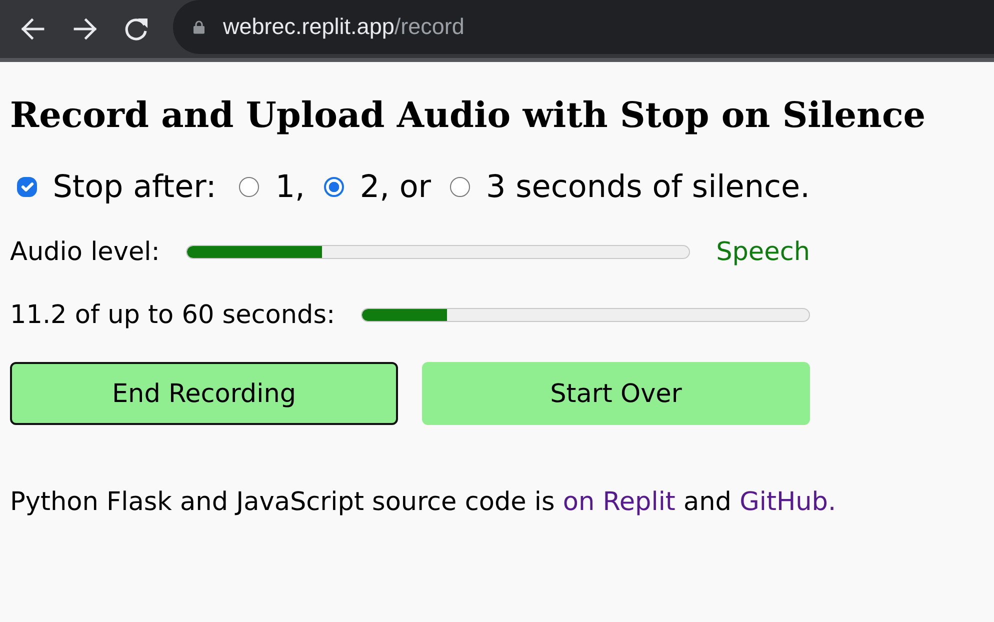  I want to click on forward-arrow-icon, so click(85, 29).